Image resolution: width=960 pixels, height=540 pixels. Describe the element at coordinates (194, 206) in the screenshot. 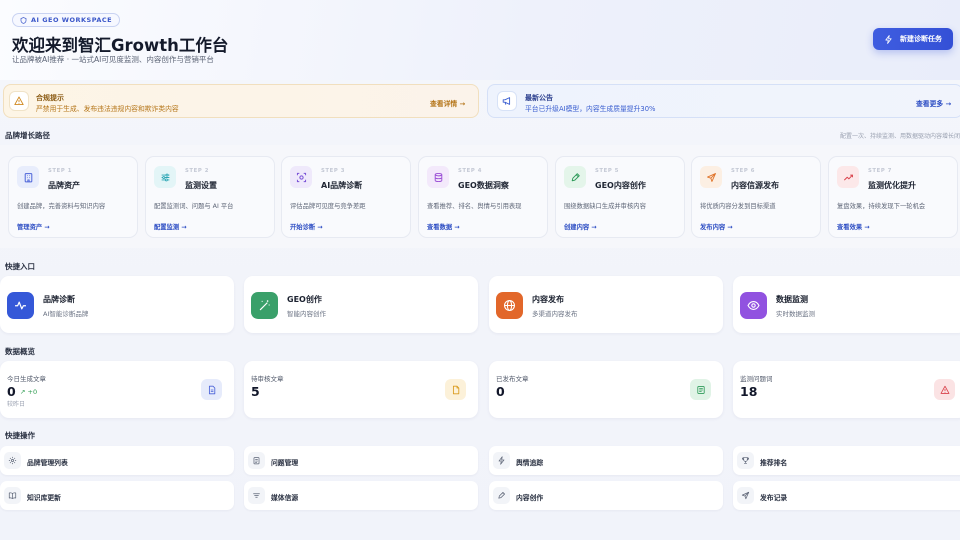

I see `step-description: 配置监测词、问题与 AI 平台` at that location.